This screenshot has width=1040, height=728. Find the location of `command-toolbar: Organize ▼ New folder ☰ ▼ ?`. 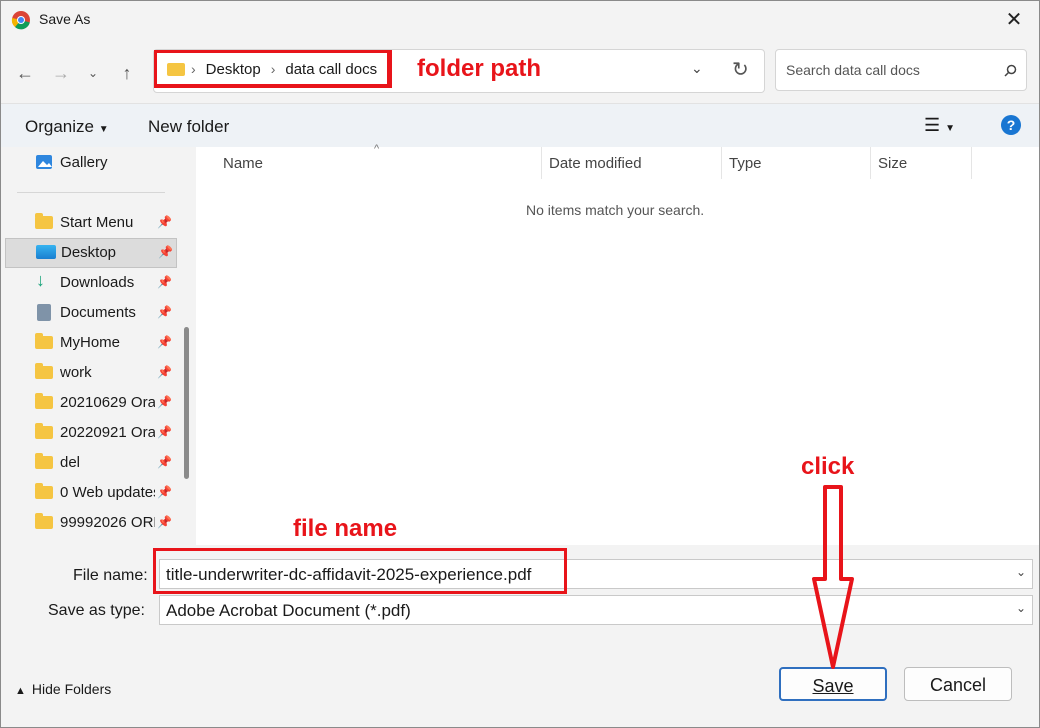

command-toolbar: Organize ▼ New folder ☰ ▼ ? is located at coordinates (520, 125).